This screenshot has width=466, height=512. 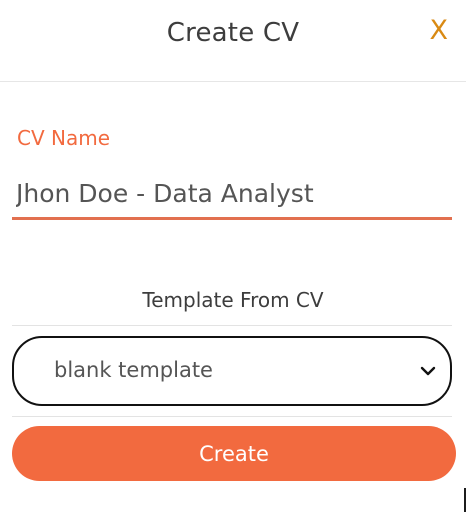 What do you see at coordinates (428, 371) in the screenshot?
I see `chevron-down-icon` at bounding box center [428, 371].